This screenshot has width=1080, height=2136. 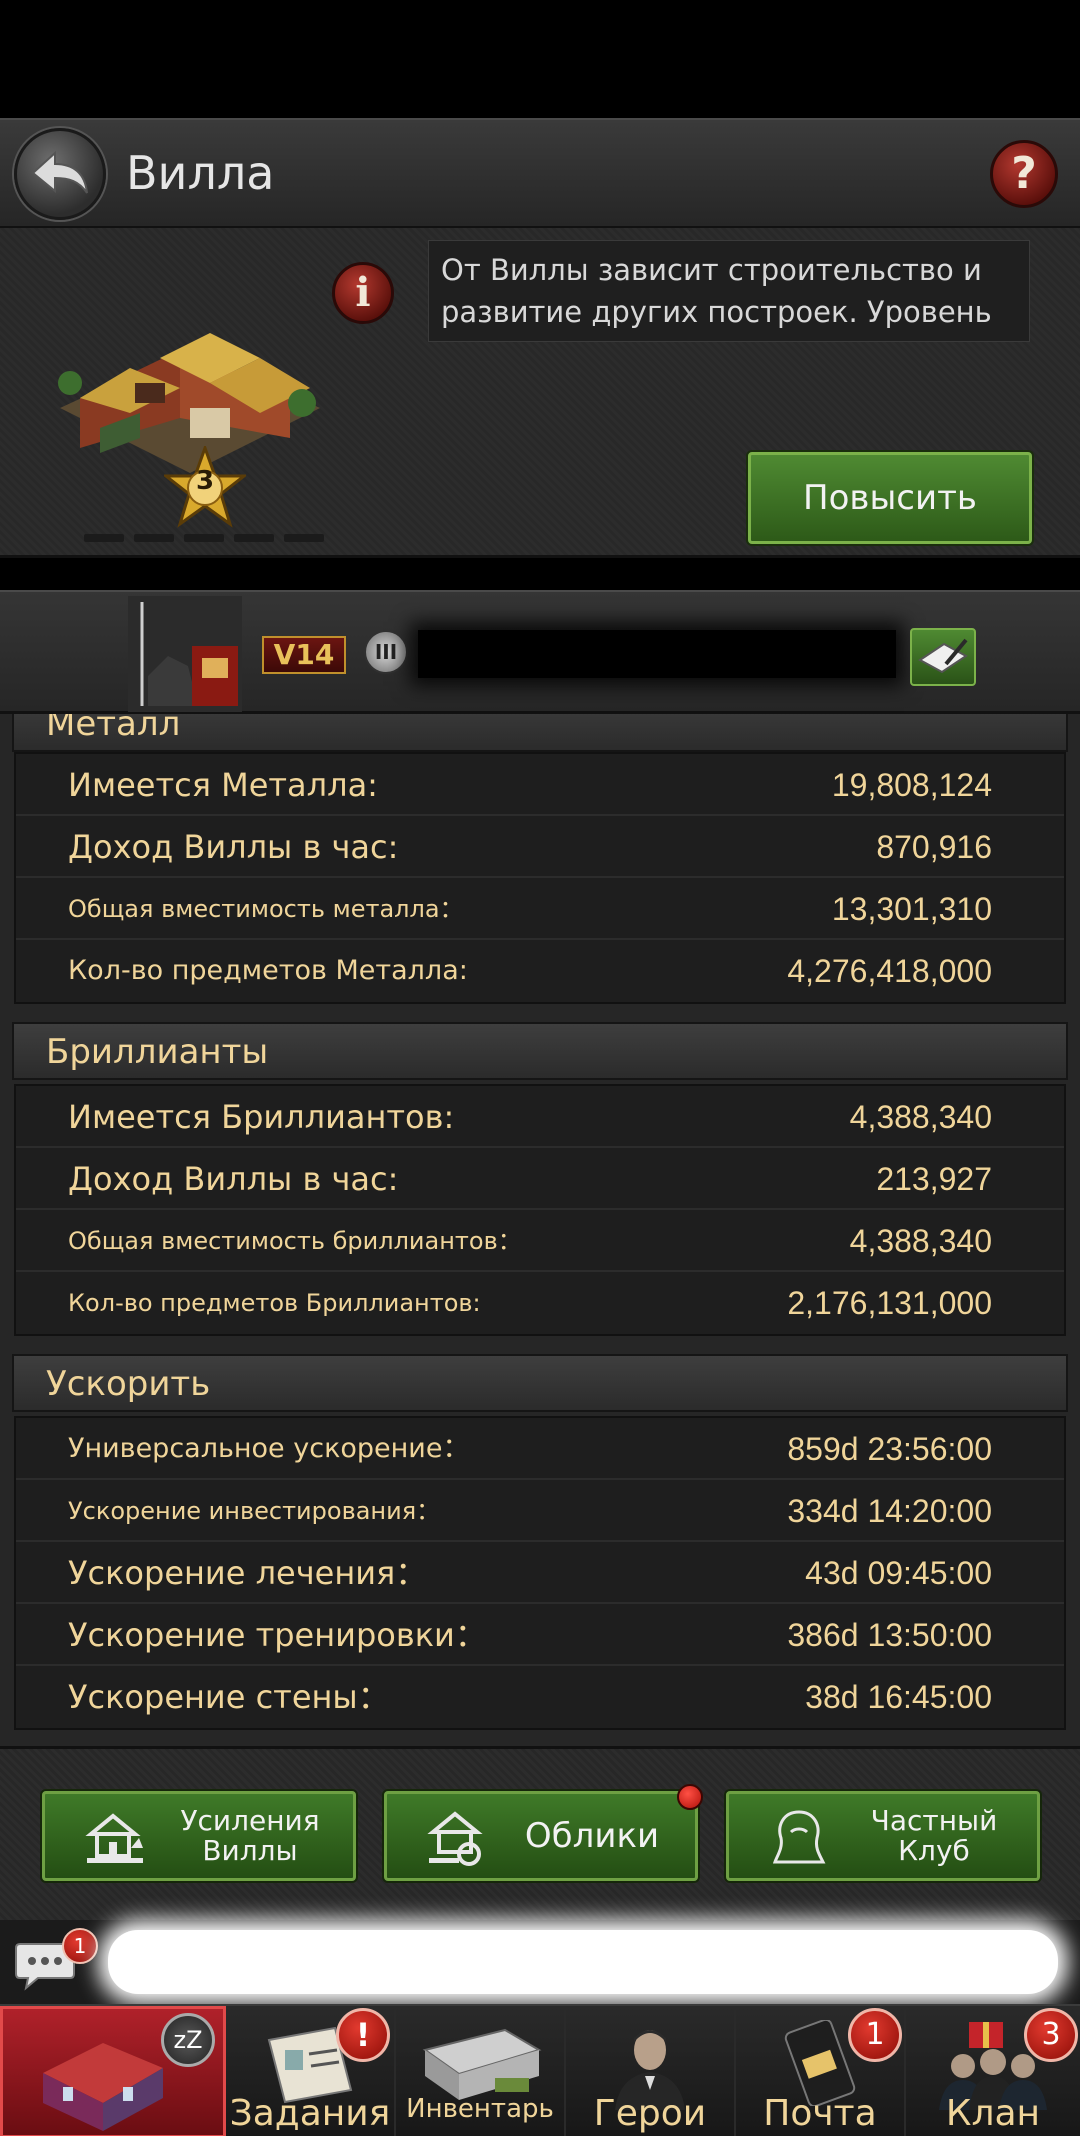 I want to click on help-button: ?, so click(x=1024, y=174).